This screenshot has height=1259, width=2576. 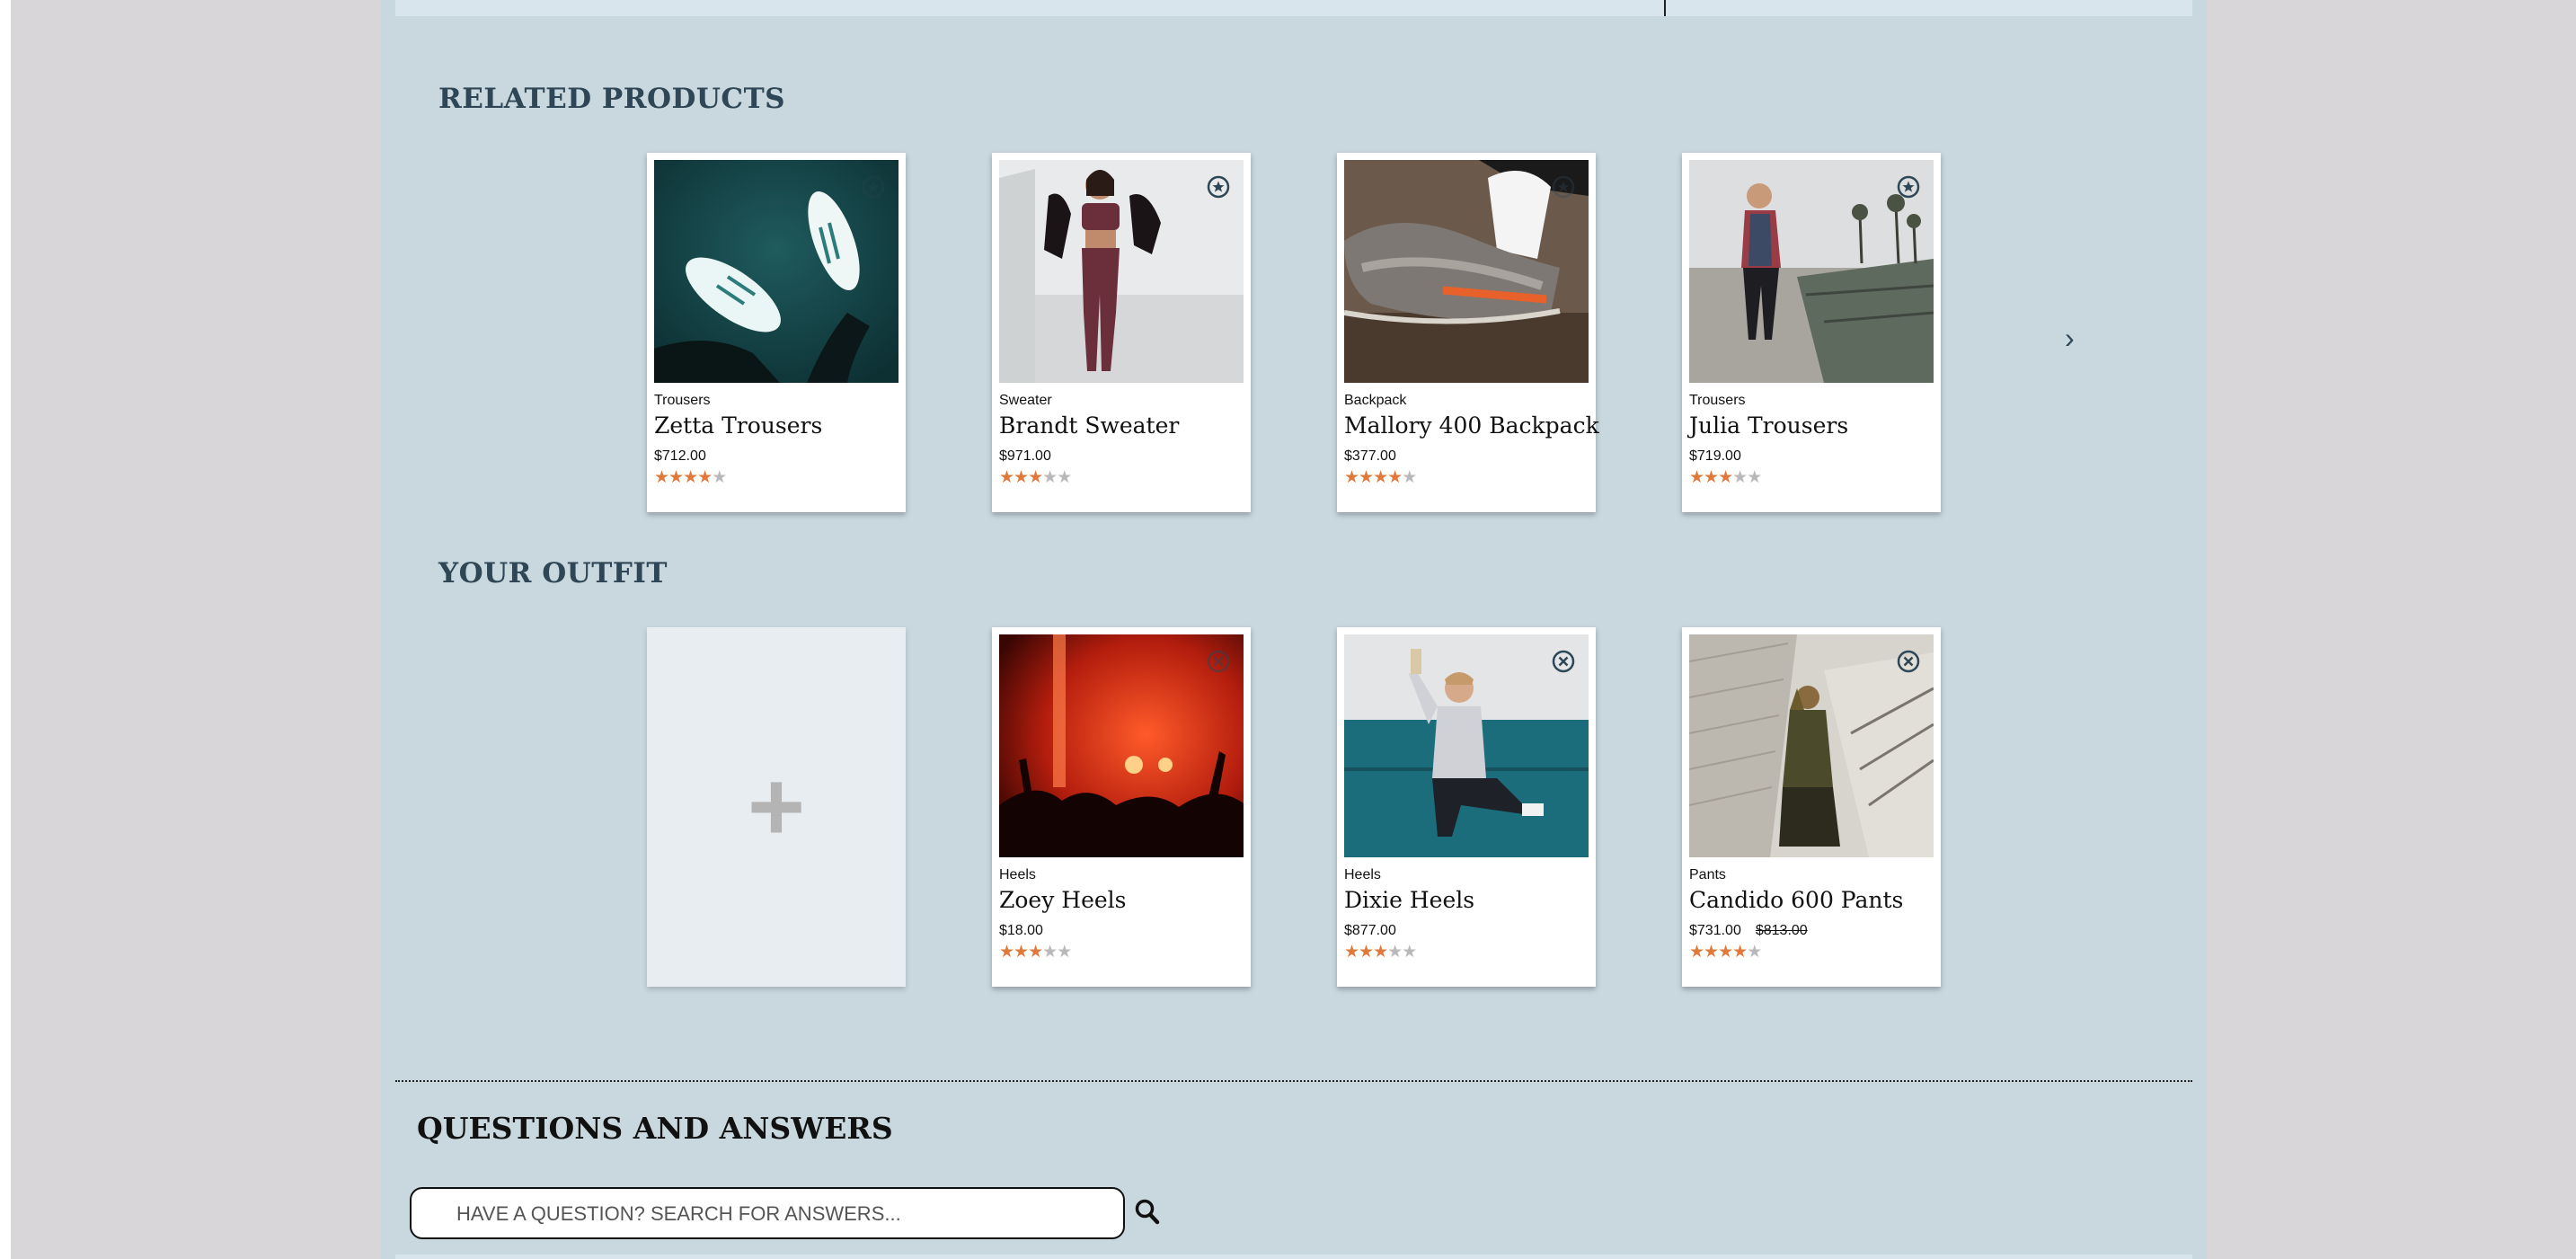 What do you see at coordinates (1467, 807) in the screenshot?
I see `outfit-product-card: Heels Dixie Heels $877.00 ★★★★★` at bounding box center [1467, 807].